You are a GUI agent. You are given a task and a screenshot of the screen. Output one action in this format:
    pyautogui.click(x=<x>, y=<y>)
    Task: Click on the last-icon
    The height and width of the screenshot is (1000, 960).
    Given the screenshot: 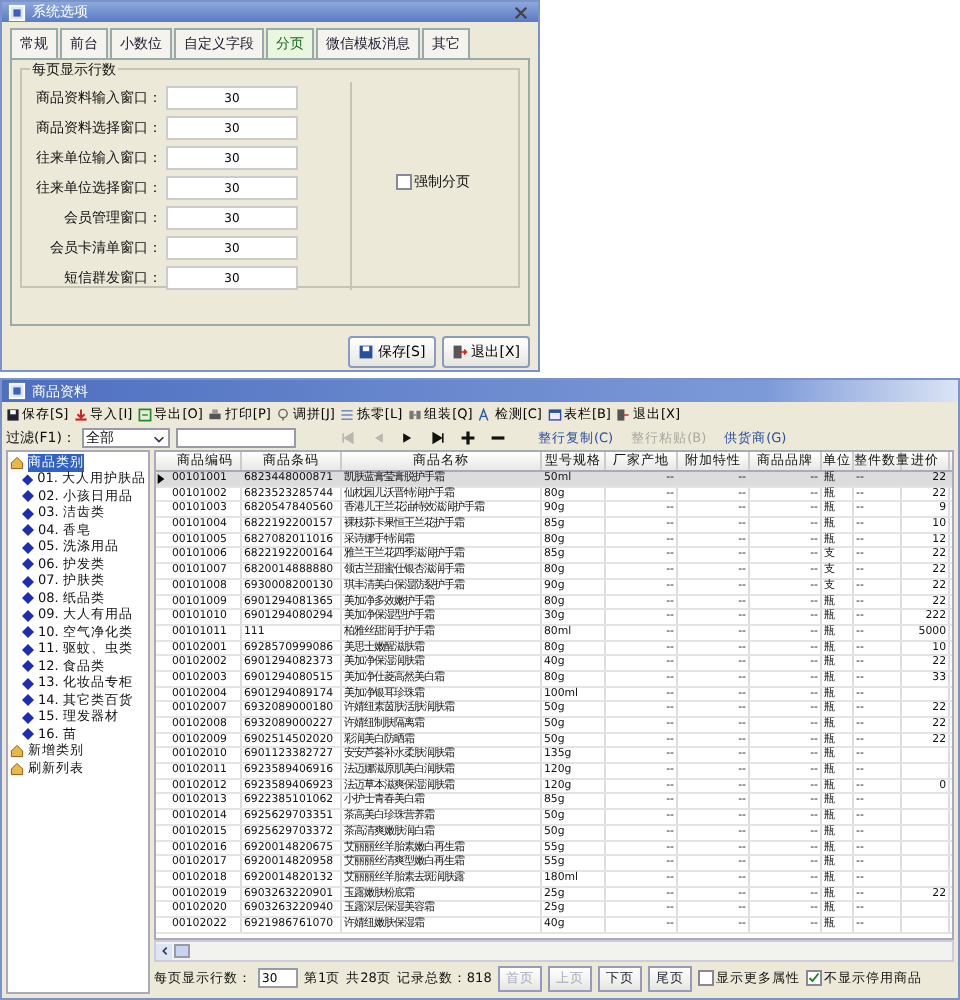 What is the action you would take?
    pyautogui.click(x=438, y=438)
    